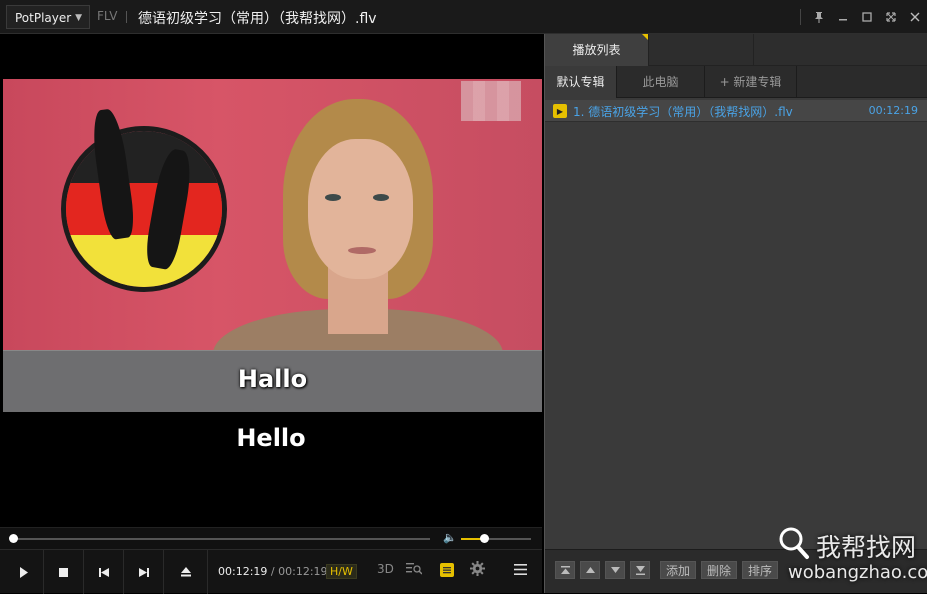  What do you see at coordinates (243, 571) in the screenshot?
I see `time-current: 00:12:19` at bounding box center [243, 571].